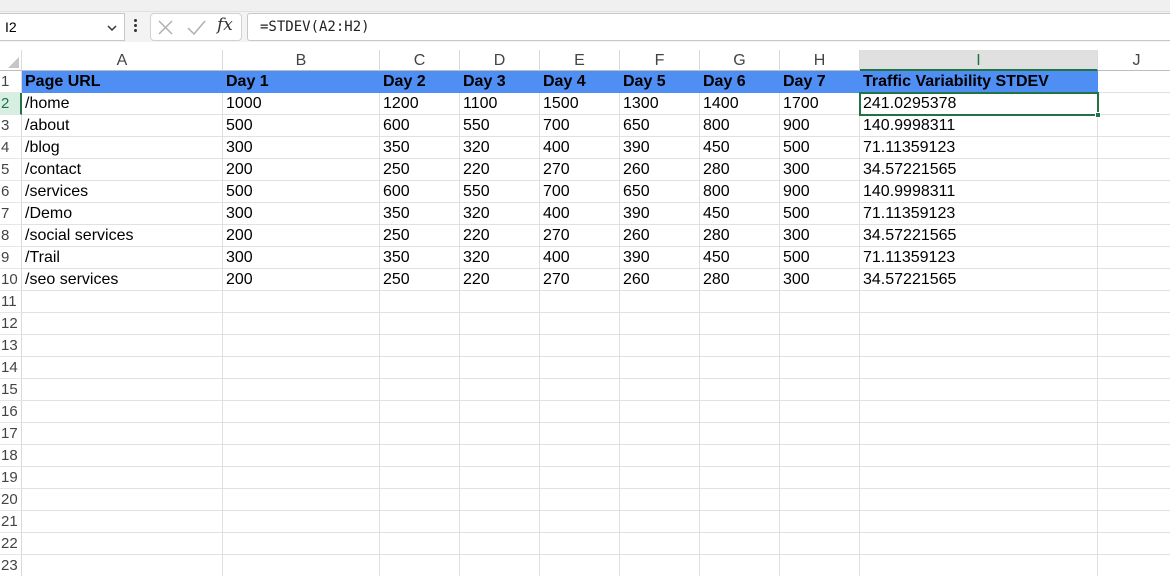  What do you see at coordinates (979, 214) in the screenshot?
I see `cell-i7: 71.11359123` at bounding box center [979, 214].